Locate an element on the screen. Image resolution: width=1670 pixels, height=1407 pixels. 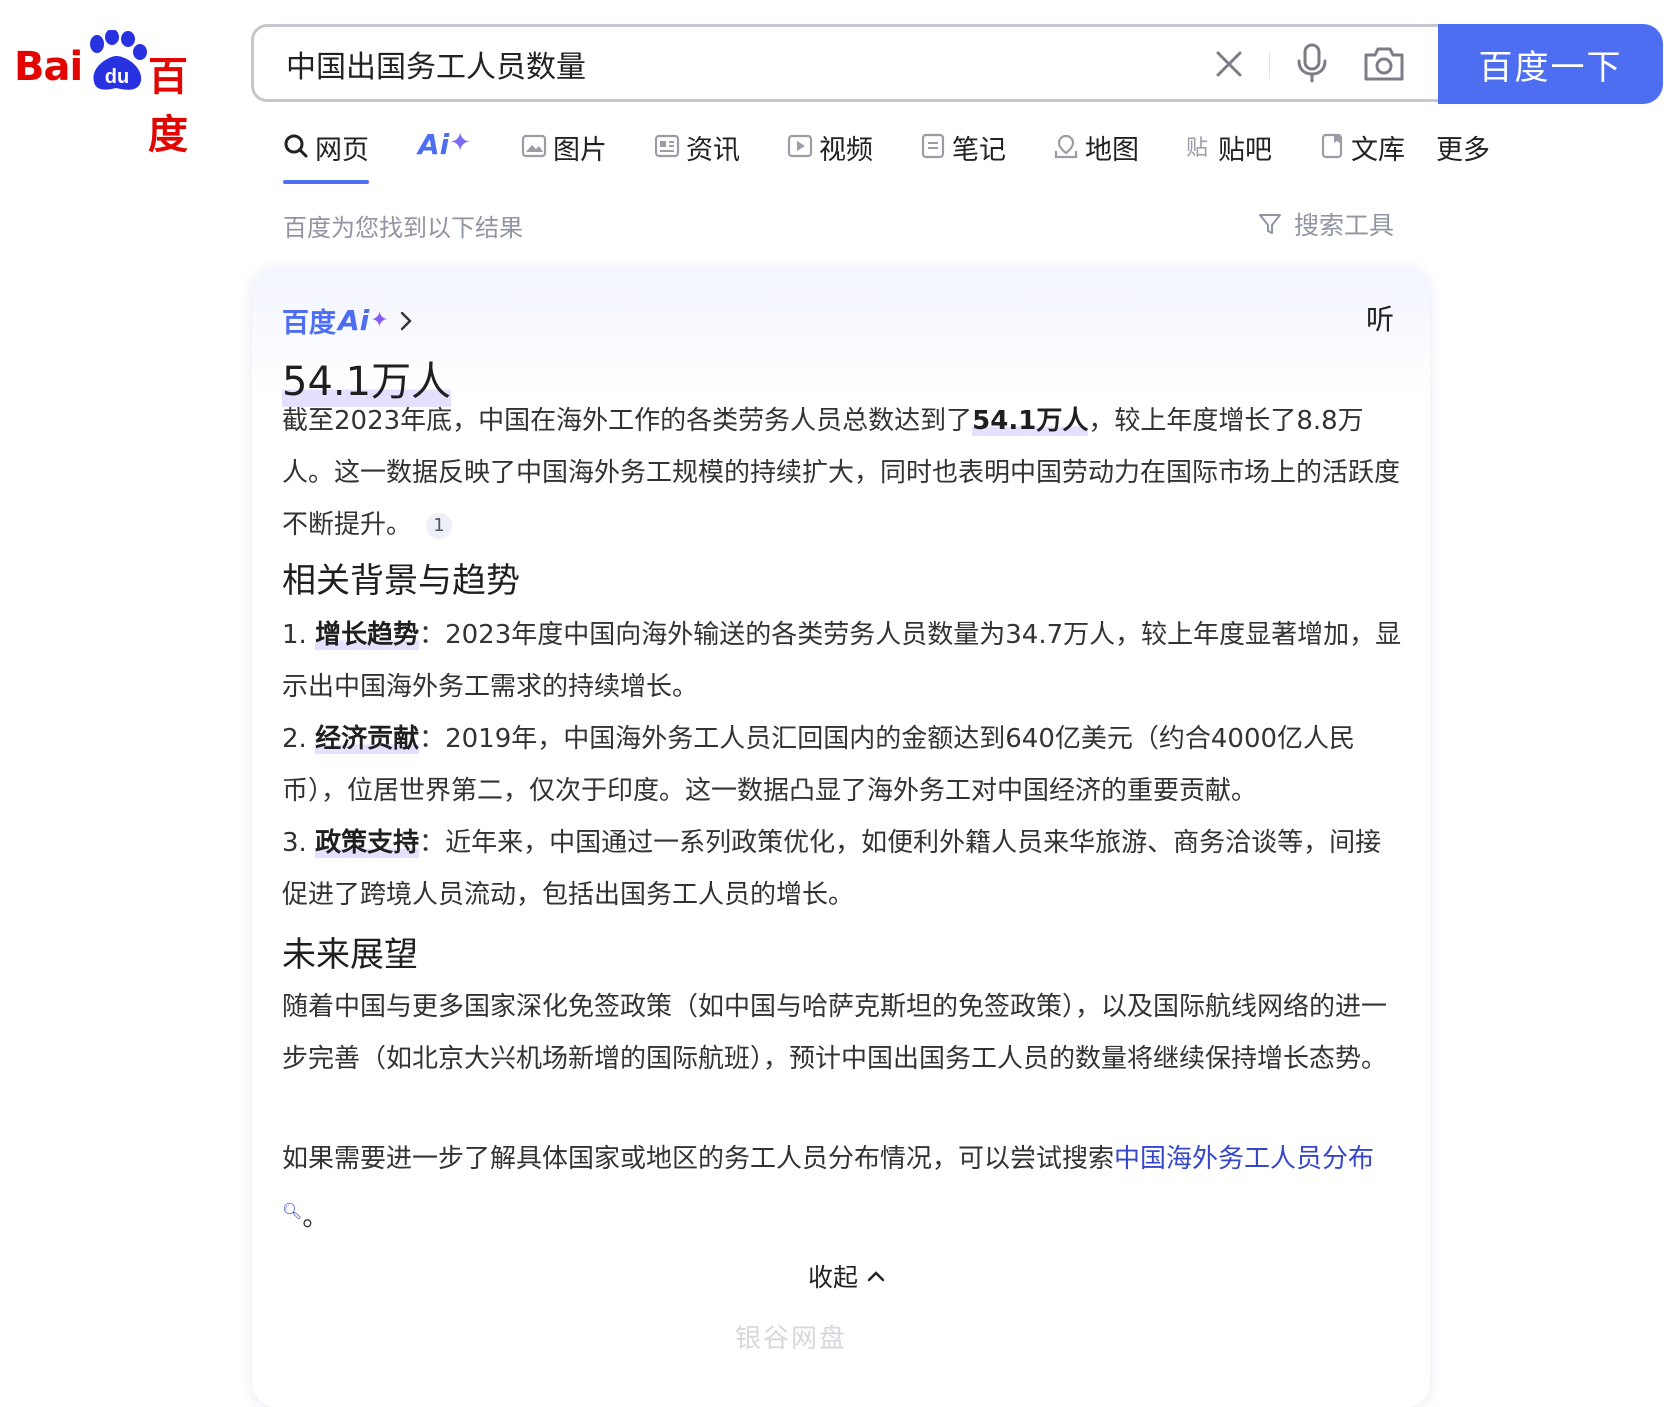
tieba-icon: 贴 is located at coordinates (1197, 147).